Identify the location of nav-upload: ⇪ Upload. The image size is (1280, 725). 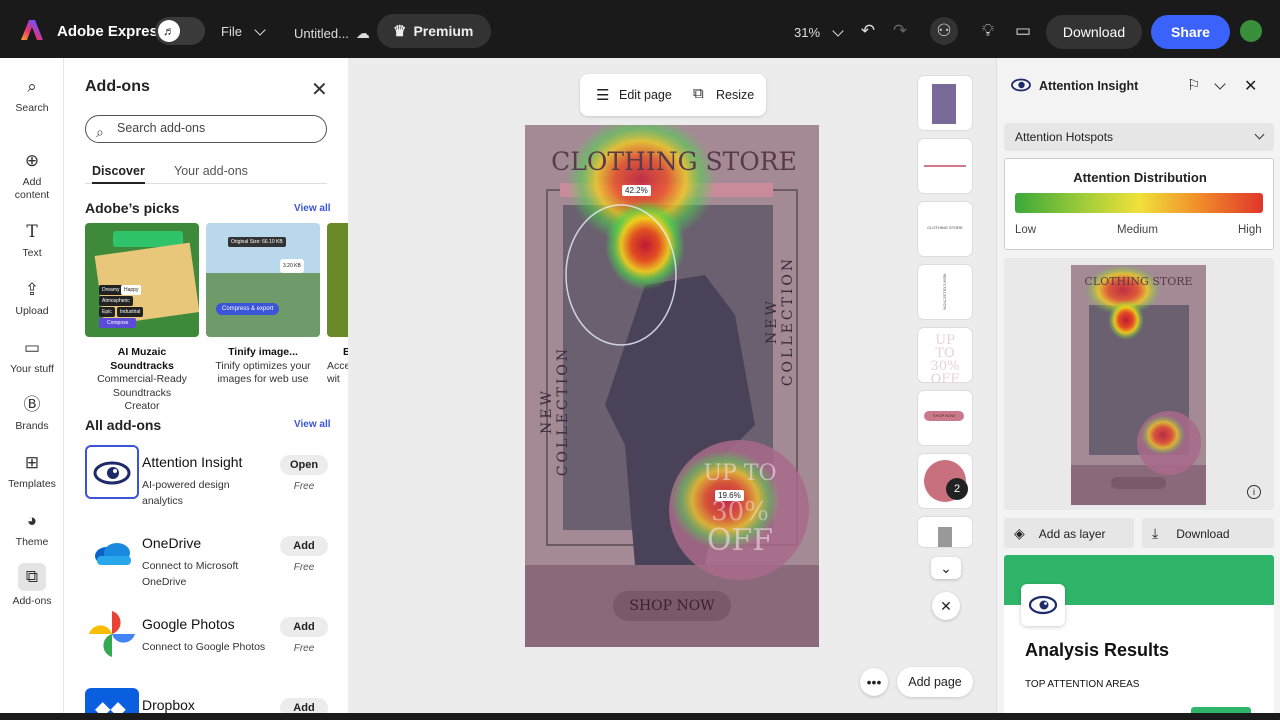
(32, 298).